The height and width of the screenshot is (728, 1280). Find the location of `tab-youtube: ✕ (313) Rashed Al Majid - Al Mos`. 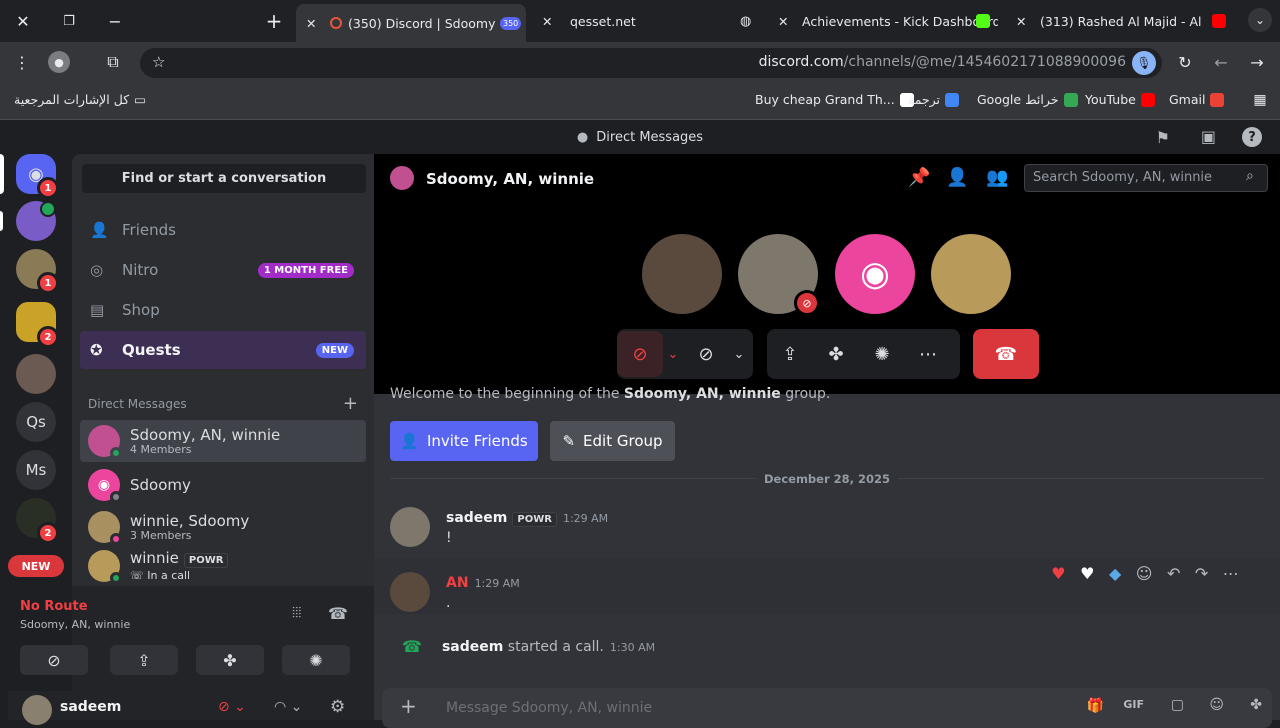

tab-youtube: ✕ (313) Rashed Al Majid - Al Mos is located at coordinates (1123, 21).